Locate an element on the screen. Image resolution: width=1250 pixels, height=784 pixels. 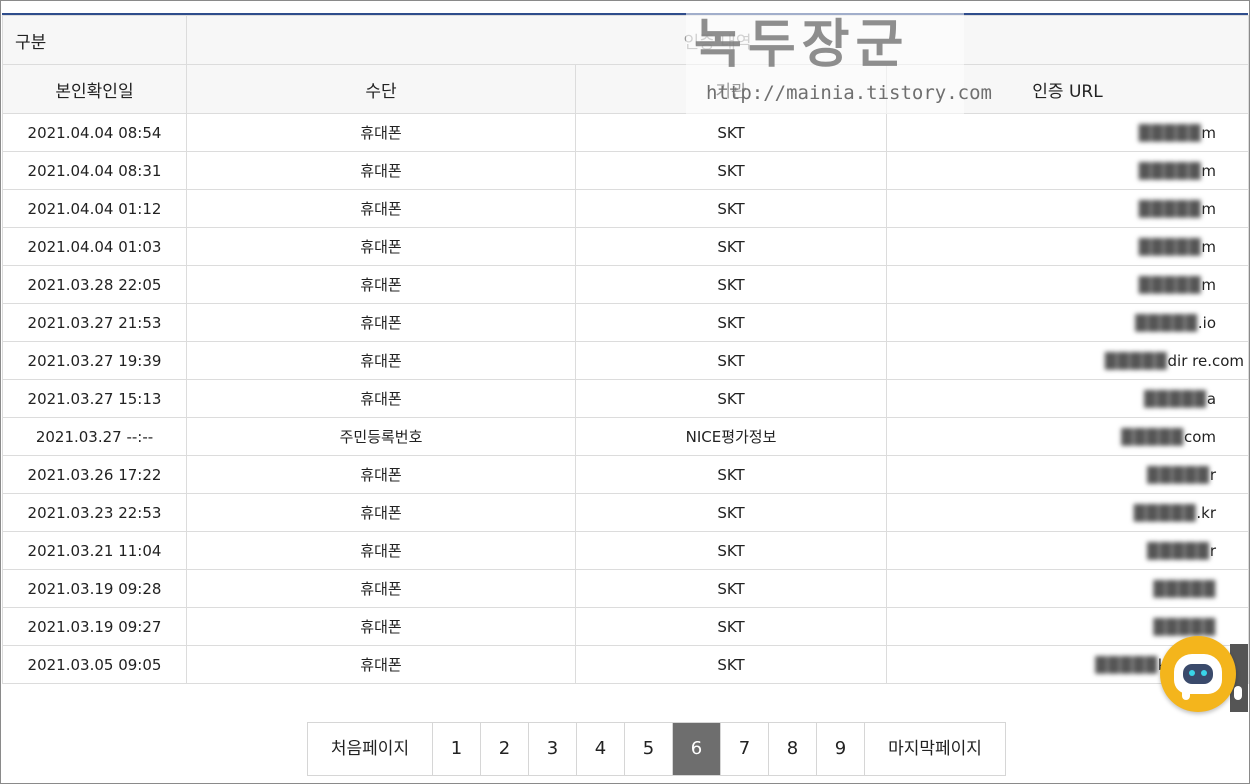
url-visible-part: a is located at coordinates (1211, 398).